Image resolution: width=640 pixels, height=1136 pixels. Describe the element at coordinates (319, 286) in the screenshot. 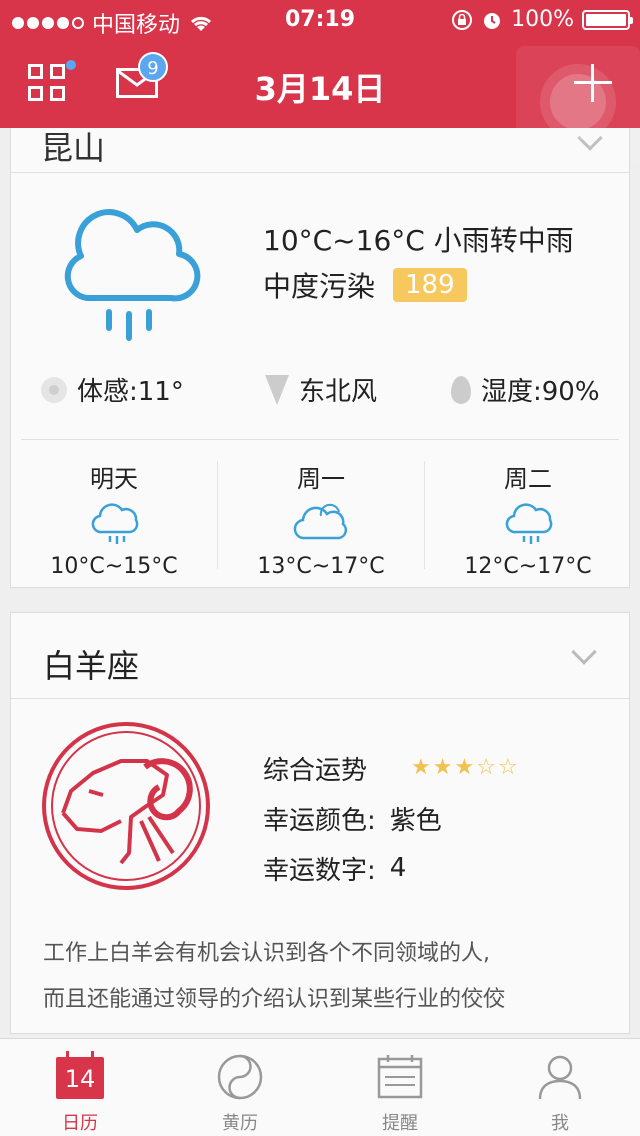

I see `pollution-label: 中度污染` at that location.